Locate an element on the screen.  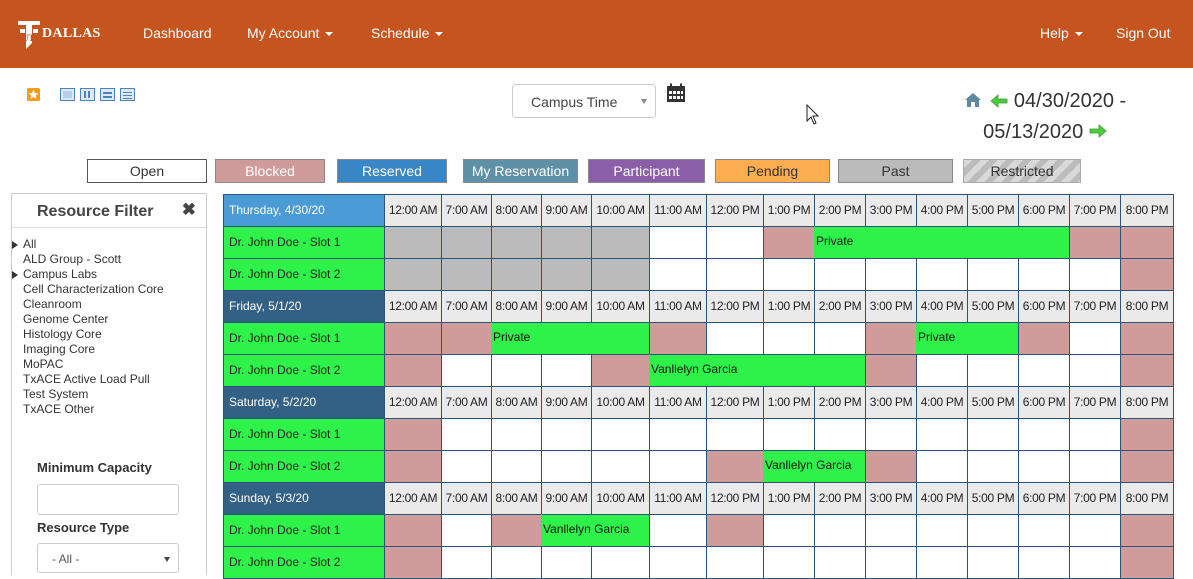
resource-item-genome-center: Genome Center is located at coordinates (88, 319).